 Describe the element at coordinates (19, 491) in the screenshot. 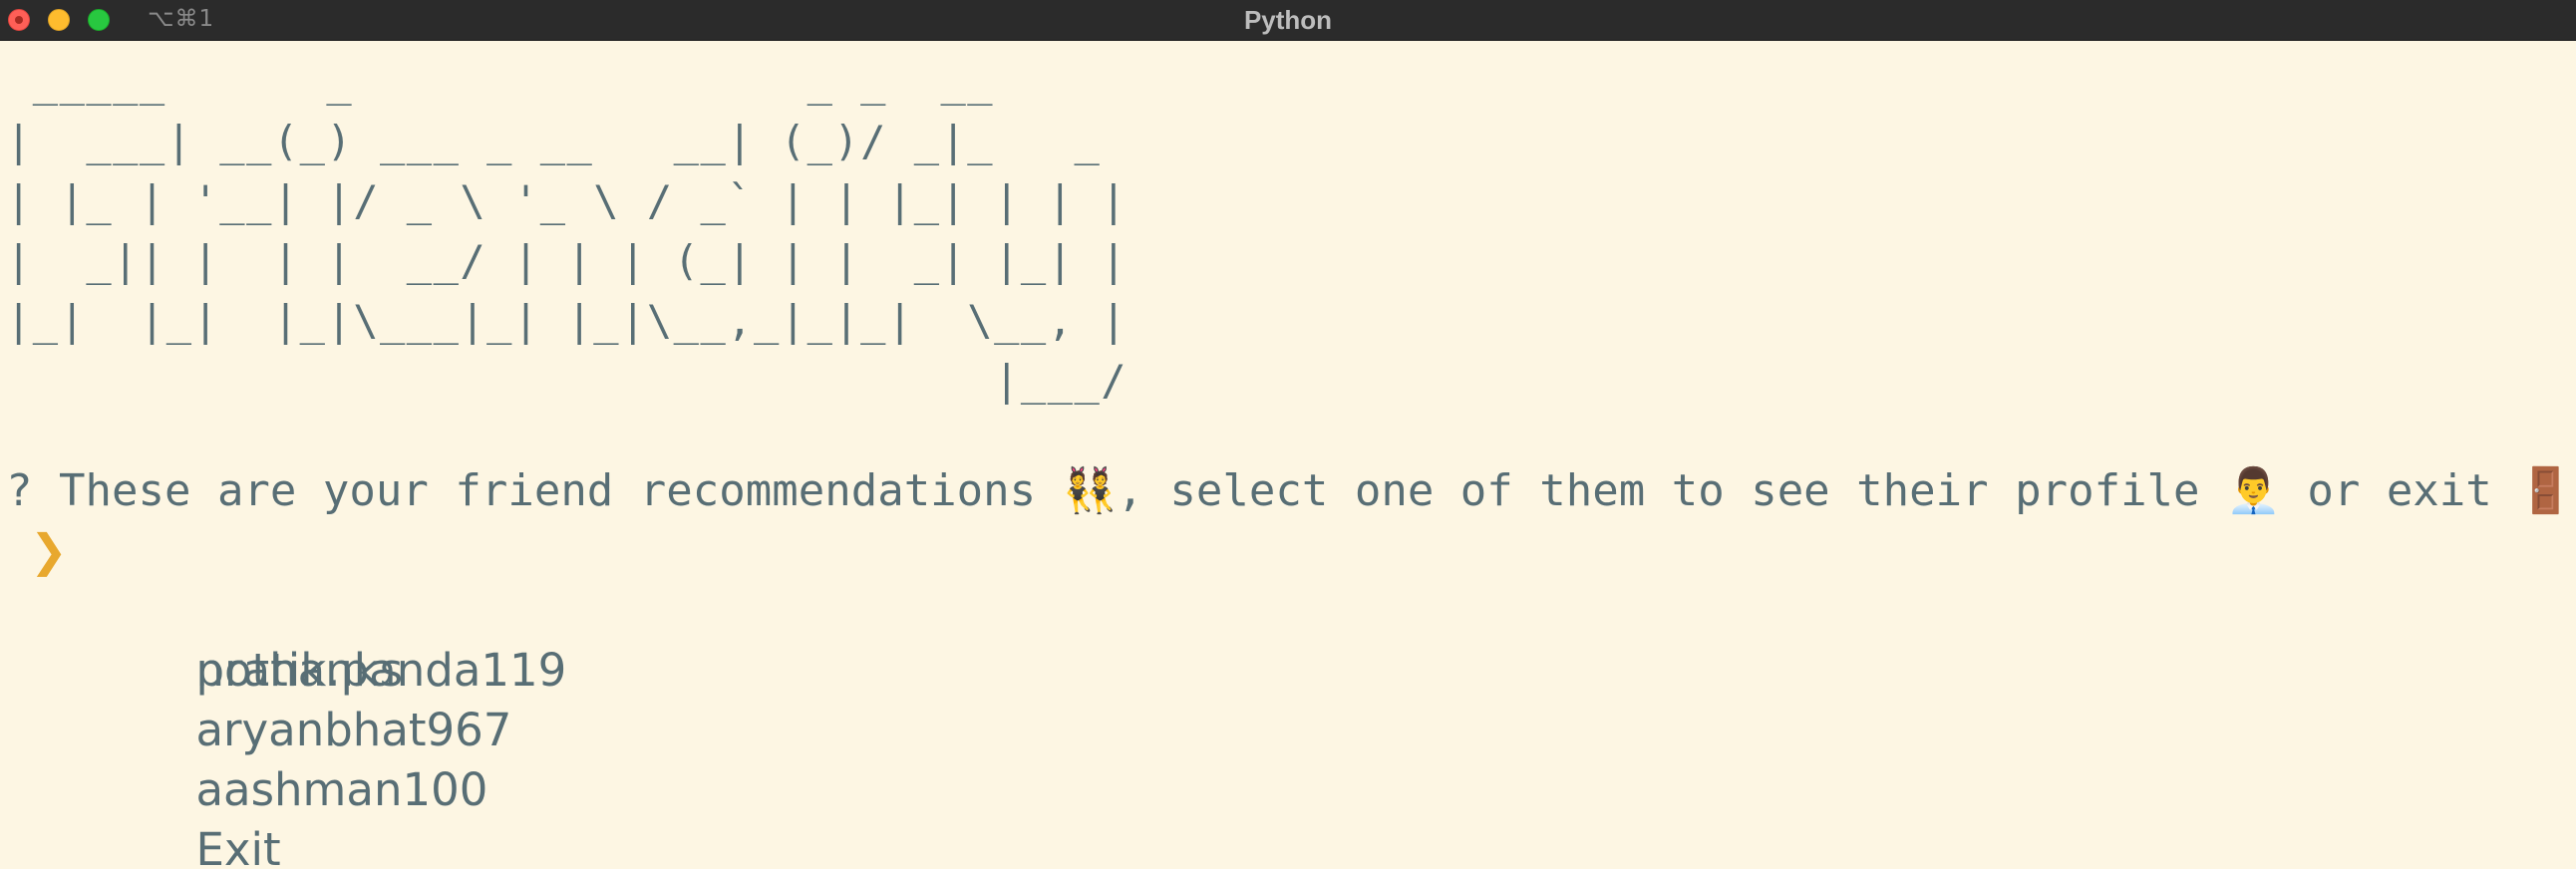

I see `question-mark: ?` at that location.